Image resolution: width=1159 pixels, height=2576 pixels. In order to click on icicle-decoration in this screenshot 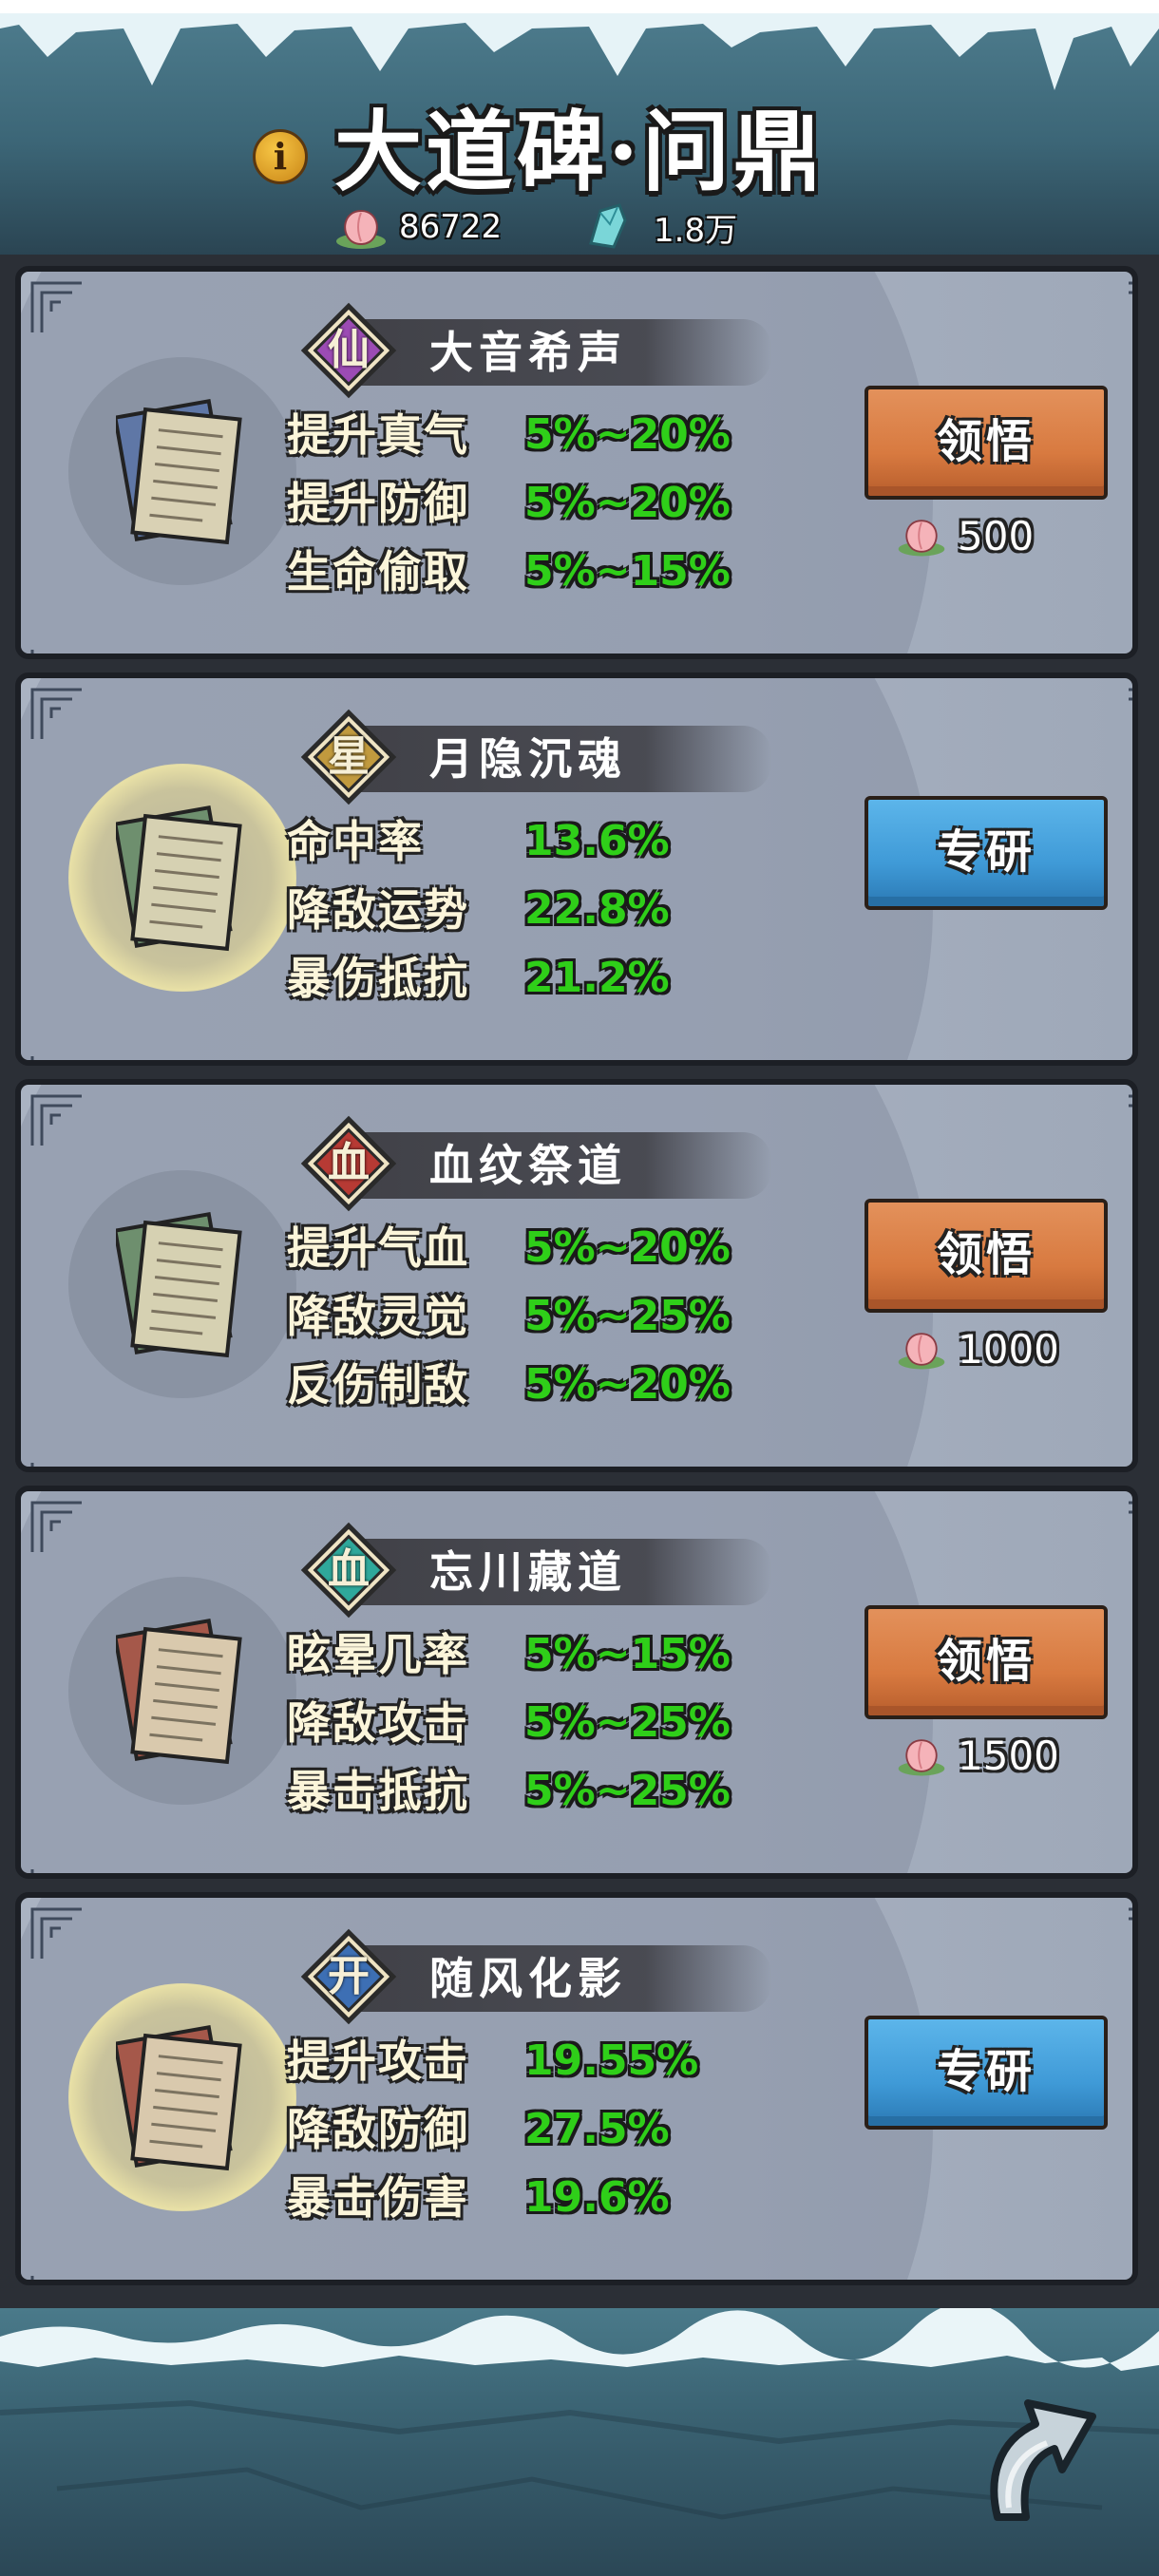, I will do `click(579, 45)`.